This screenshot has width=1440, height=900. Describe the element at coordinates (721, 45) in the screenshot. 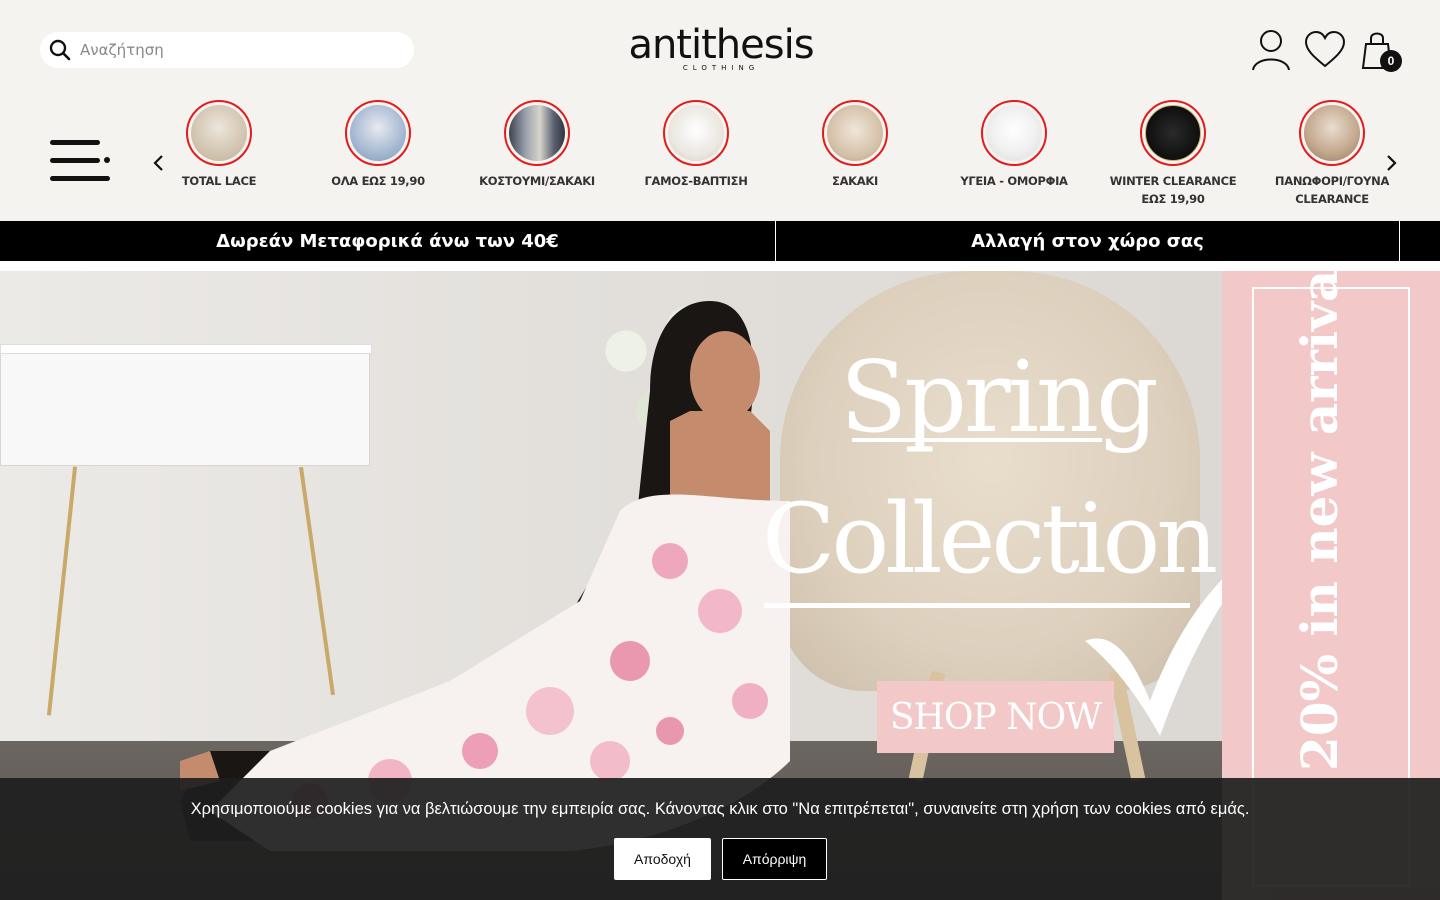

I see `brand-name: antithesis` at that location.